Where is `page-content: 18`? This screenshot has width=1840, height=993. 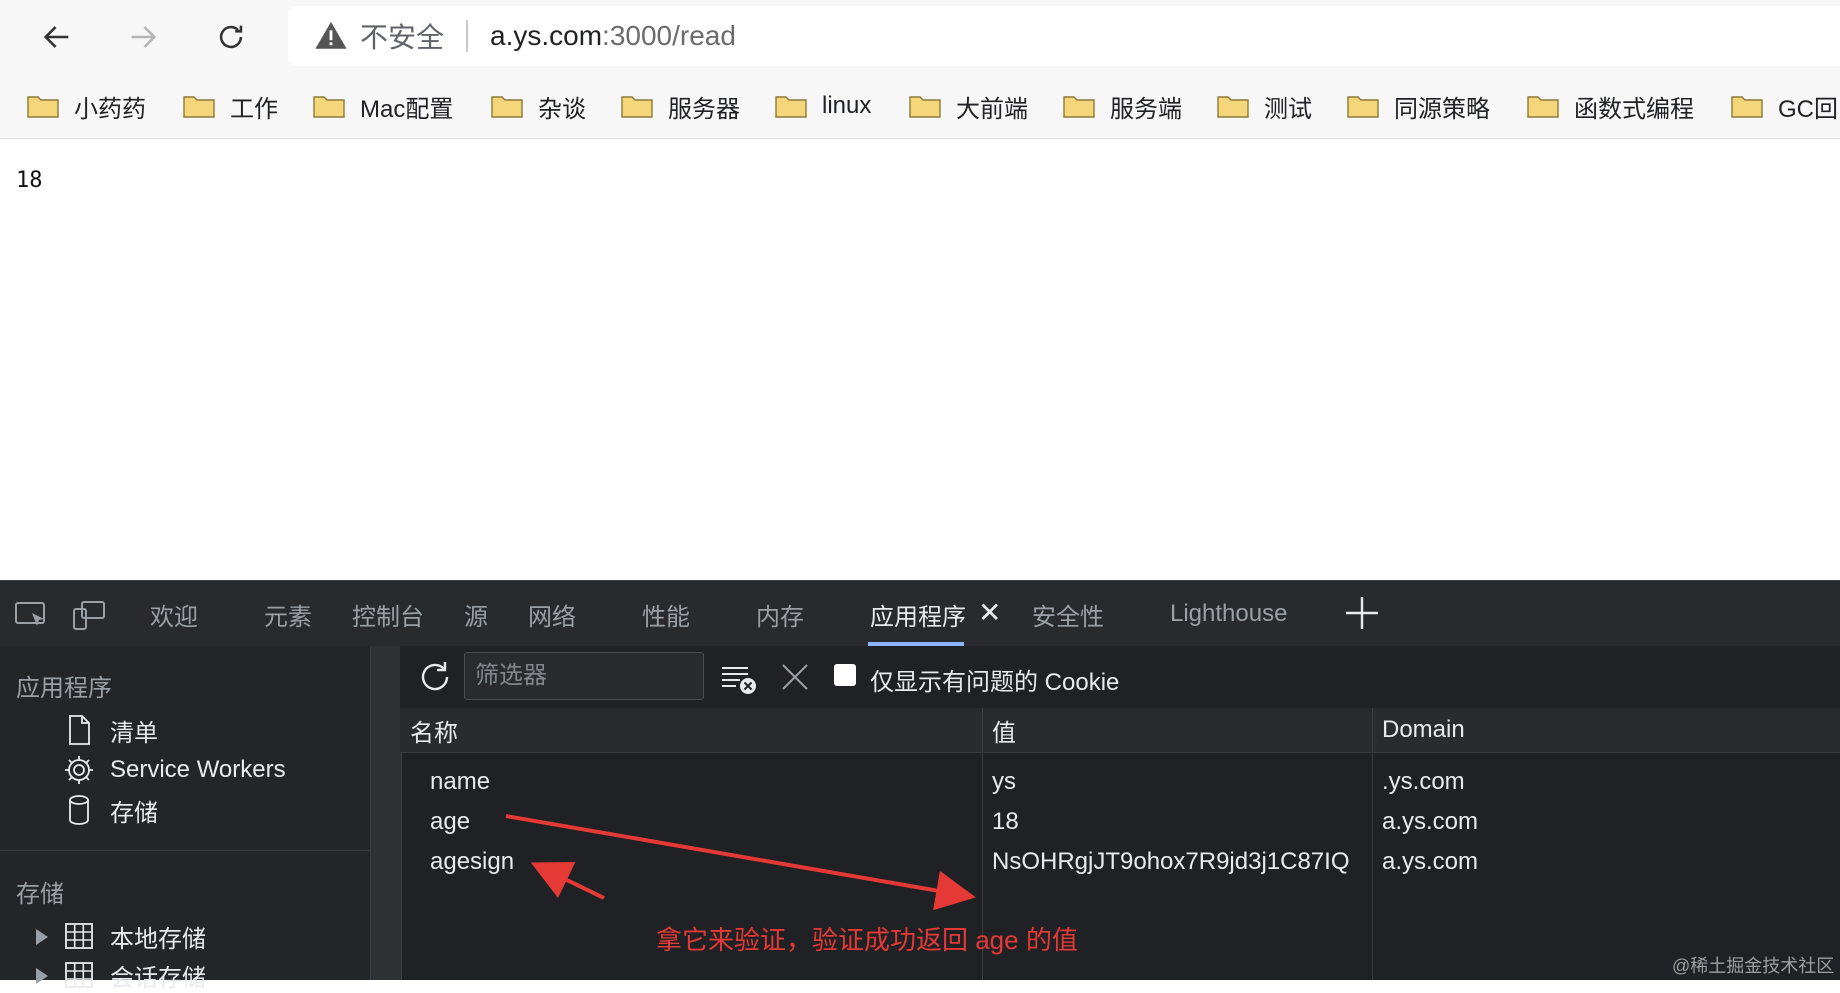
page-content: 18 is located at coordinates (29, 180).